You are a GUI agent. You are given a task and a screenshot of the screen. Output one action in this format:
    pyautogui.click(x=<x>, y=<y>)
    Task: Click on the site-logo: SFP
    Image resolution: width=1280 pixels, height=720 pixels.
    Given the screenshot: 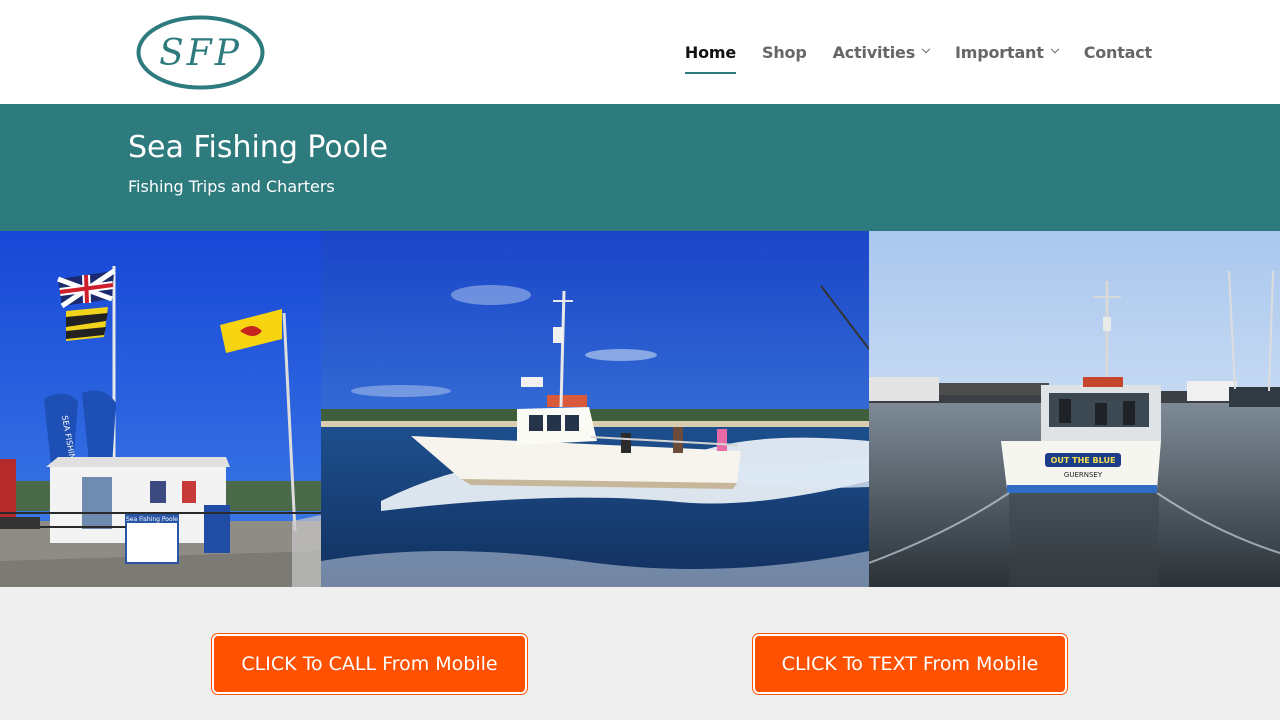 What is the action you would take?
    pyautogui.click(x=200, y=52)
    